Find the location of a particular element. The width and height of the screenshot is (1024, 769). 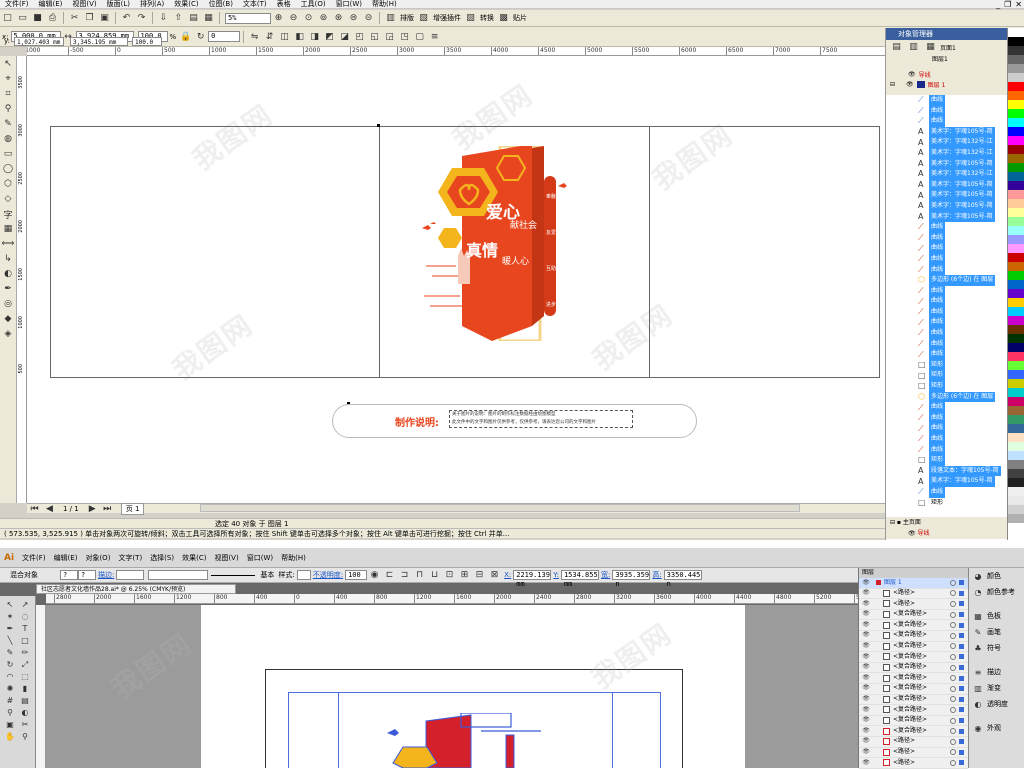

menu-item: 效果(C) is located at coordinates (186, 4).